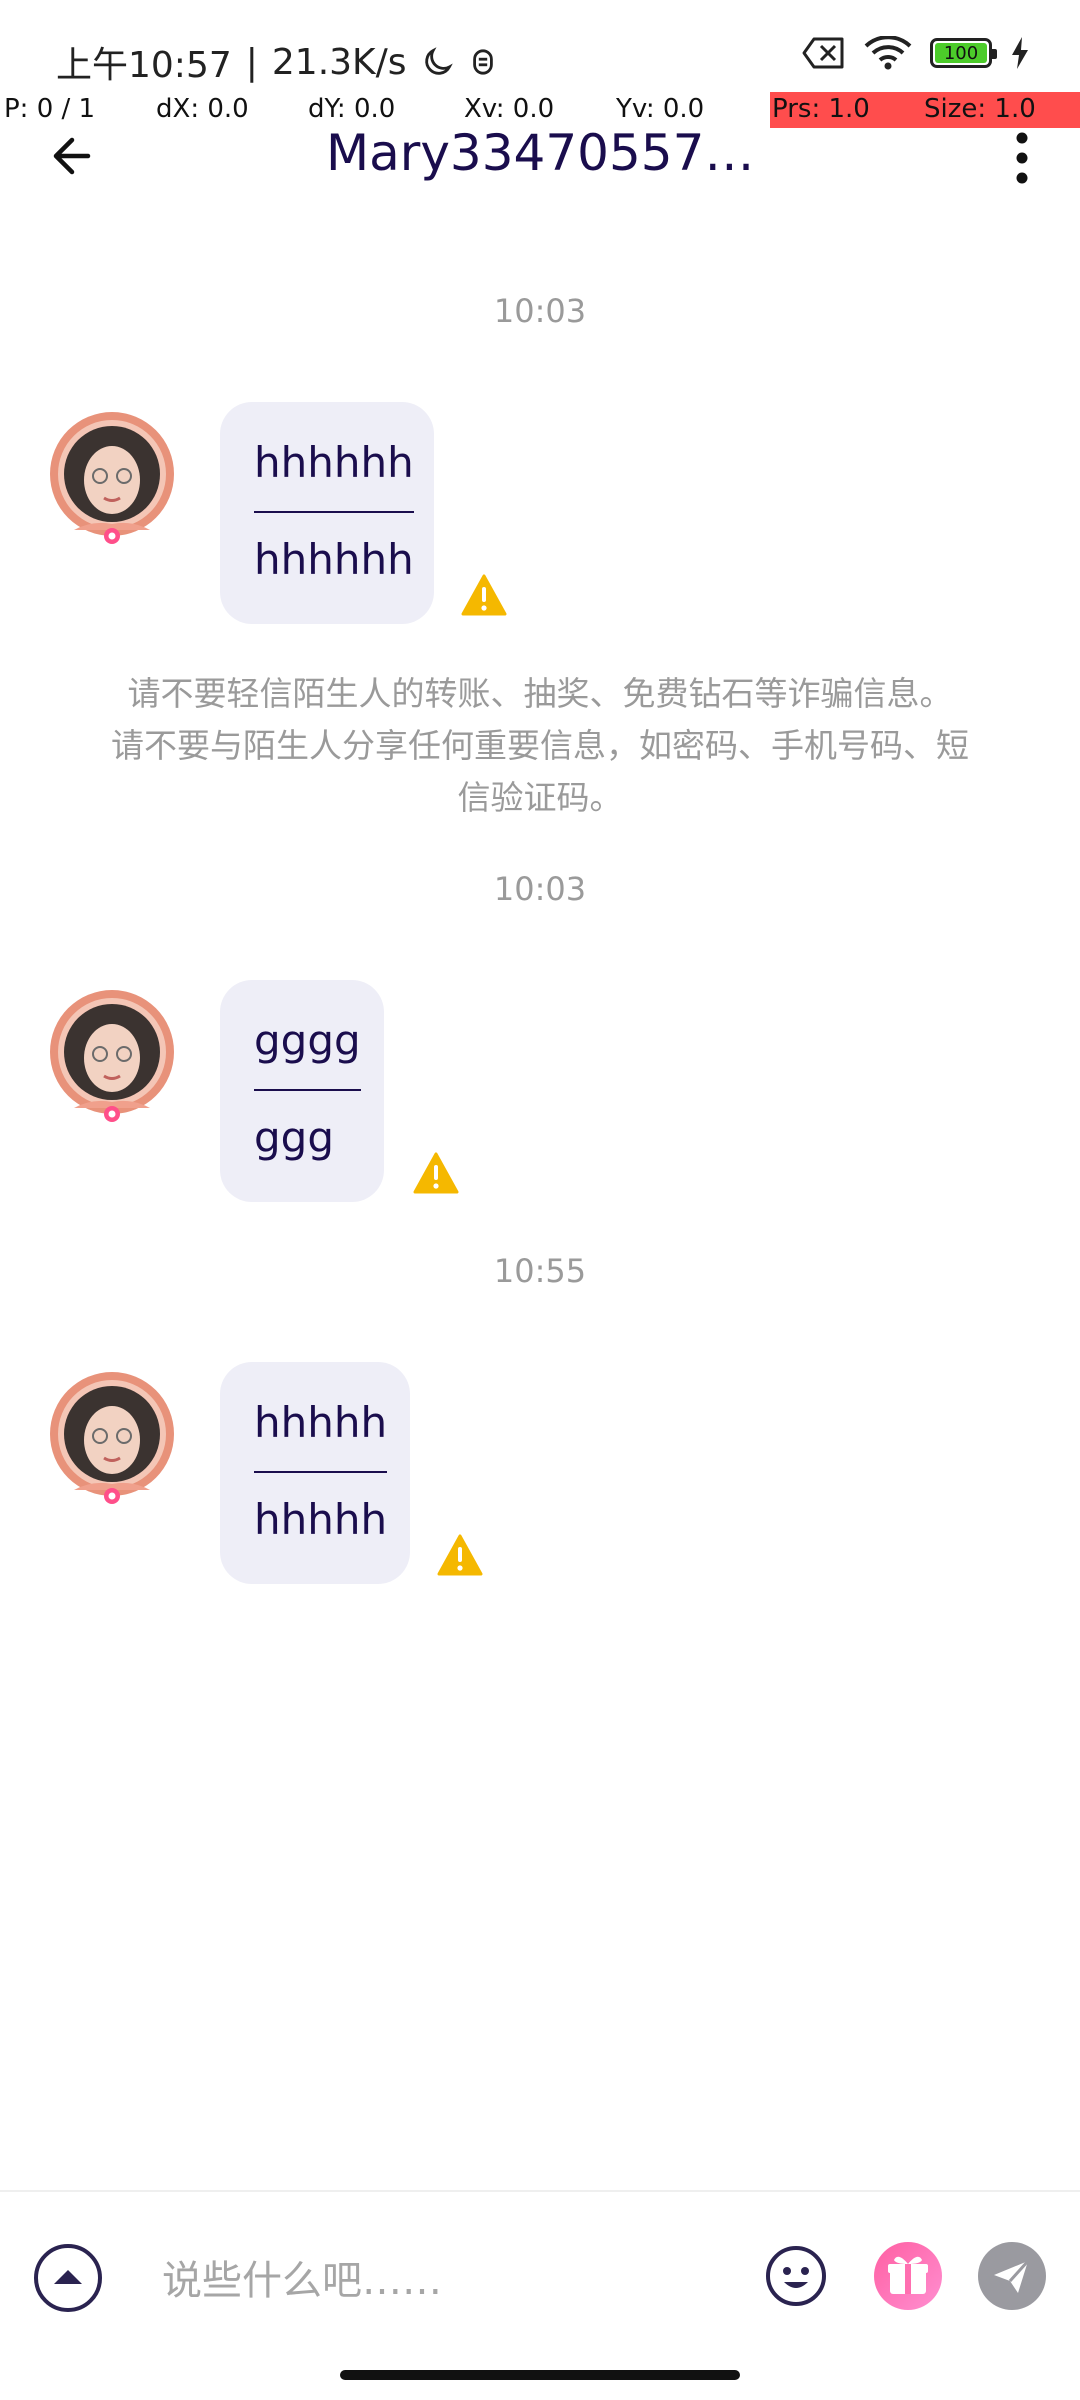  I want to click on gift-icon, so click(908, 2276).